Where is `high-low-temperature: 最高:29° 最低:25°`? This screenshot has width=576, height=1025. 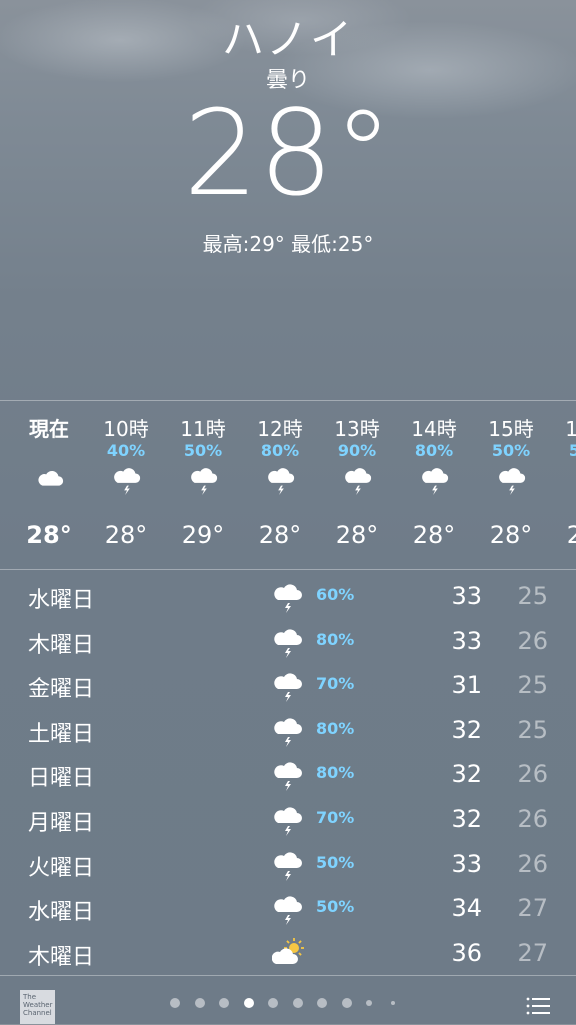
high-low-temperature: 最高:29° 最低:25° is located at coordinates (288, 244).